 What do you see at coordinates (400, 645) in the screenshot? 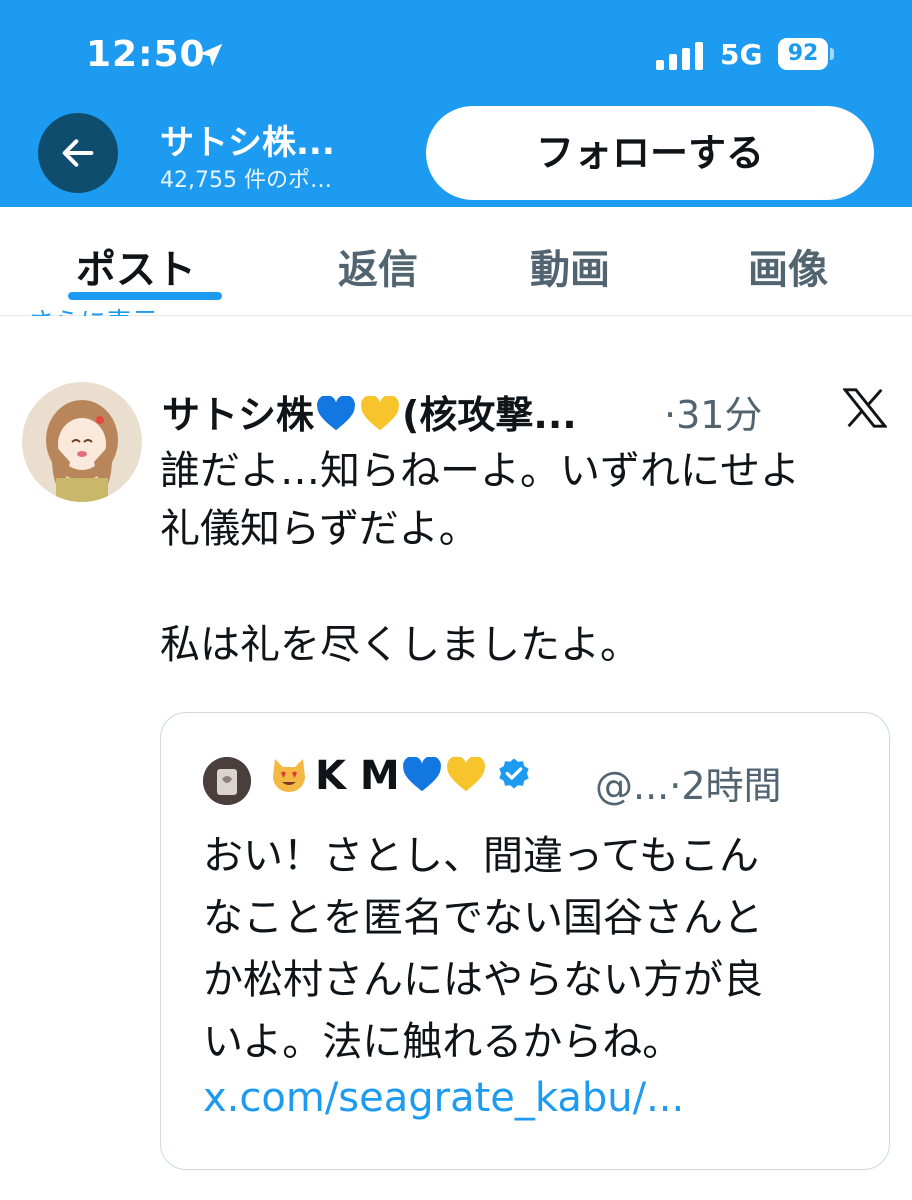
I see `post-line: 私は礼を尽くしましたよ。` at bounding box center [400, 645].